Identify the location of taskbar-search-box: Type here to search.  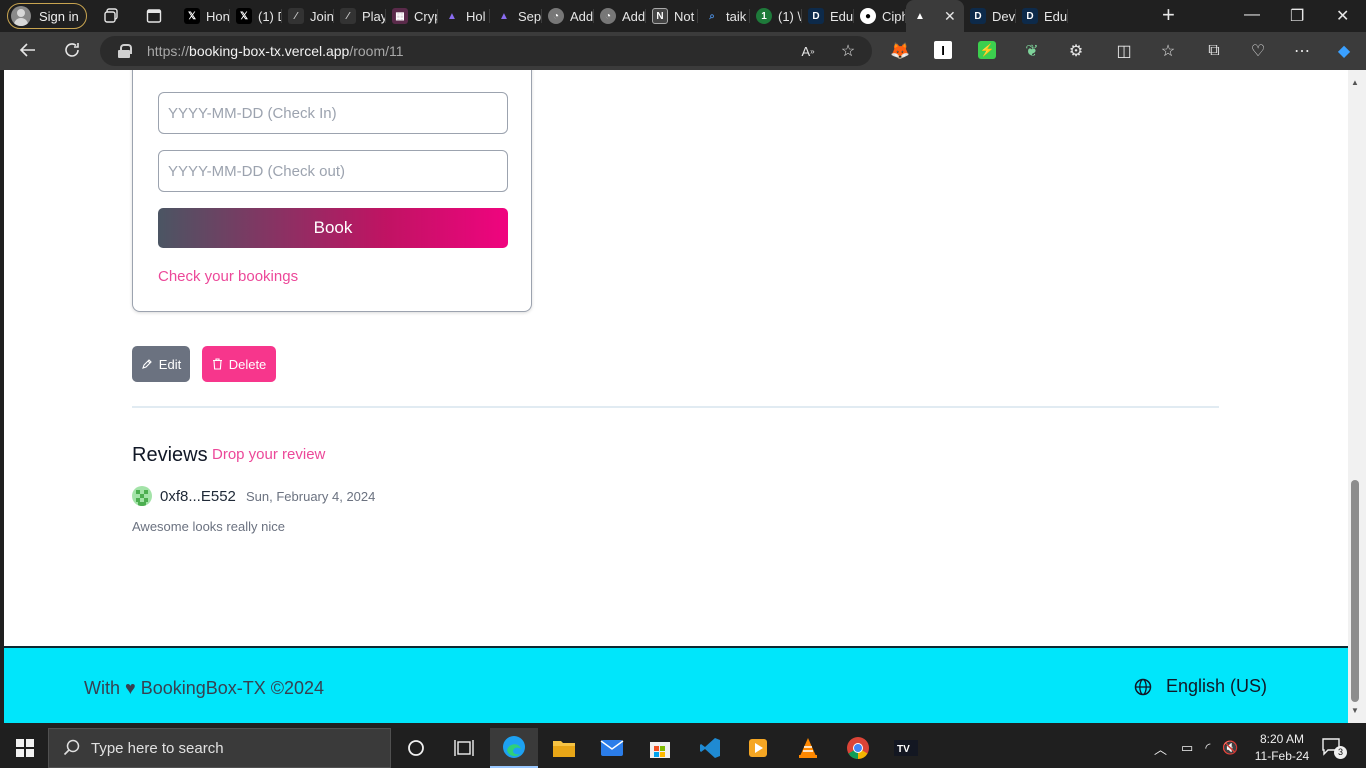
(219, 748).